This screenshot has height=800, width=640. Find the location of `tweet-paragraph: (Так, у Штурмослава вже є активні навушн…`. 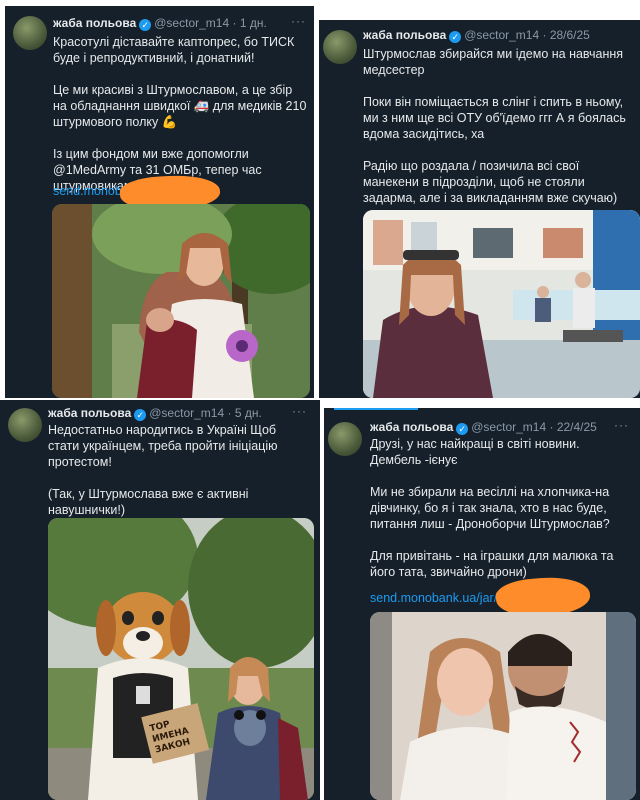

tweet-paragraph: (Так, у Штурмослава вже є активні навушн… is located at coordinates (148, 502).